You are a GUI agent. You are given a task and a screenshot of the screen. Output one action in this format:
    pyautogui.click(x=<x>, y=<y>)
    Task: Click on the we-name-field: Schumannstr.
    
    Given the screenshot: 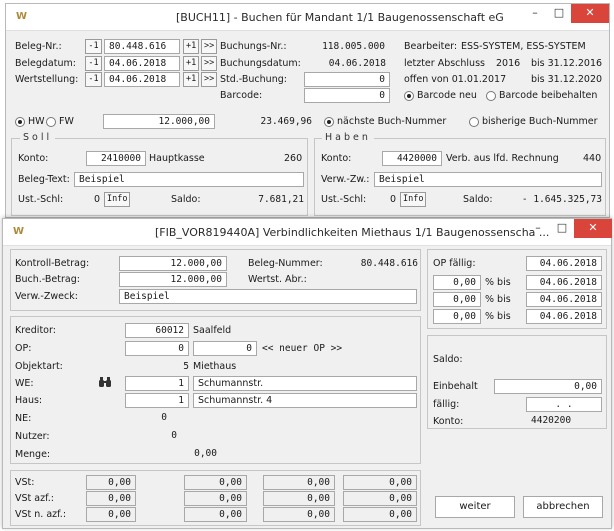 What is the action you would take?
    pyautogui.click(x=305, y=383)
    